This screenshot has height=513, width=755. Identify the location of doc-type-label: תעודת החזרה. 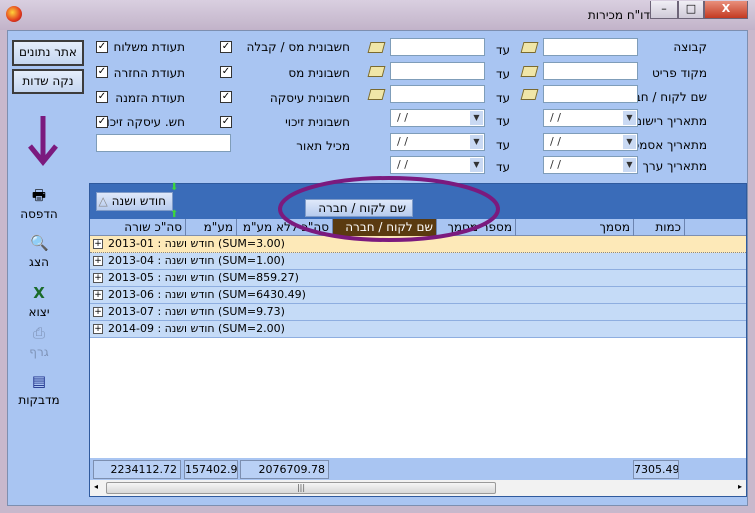
(149, 73).